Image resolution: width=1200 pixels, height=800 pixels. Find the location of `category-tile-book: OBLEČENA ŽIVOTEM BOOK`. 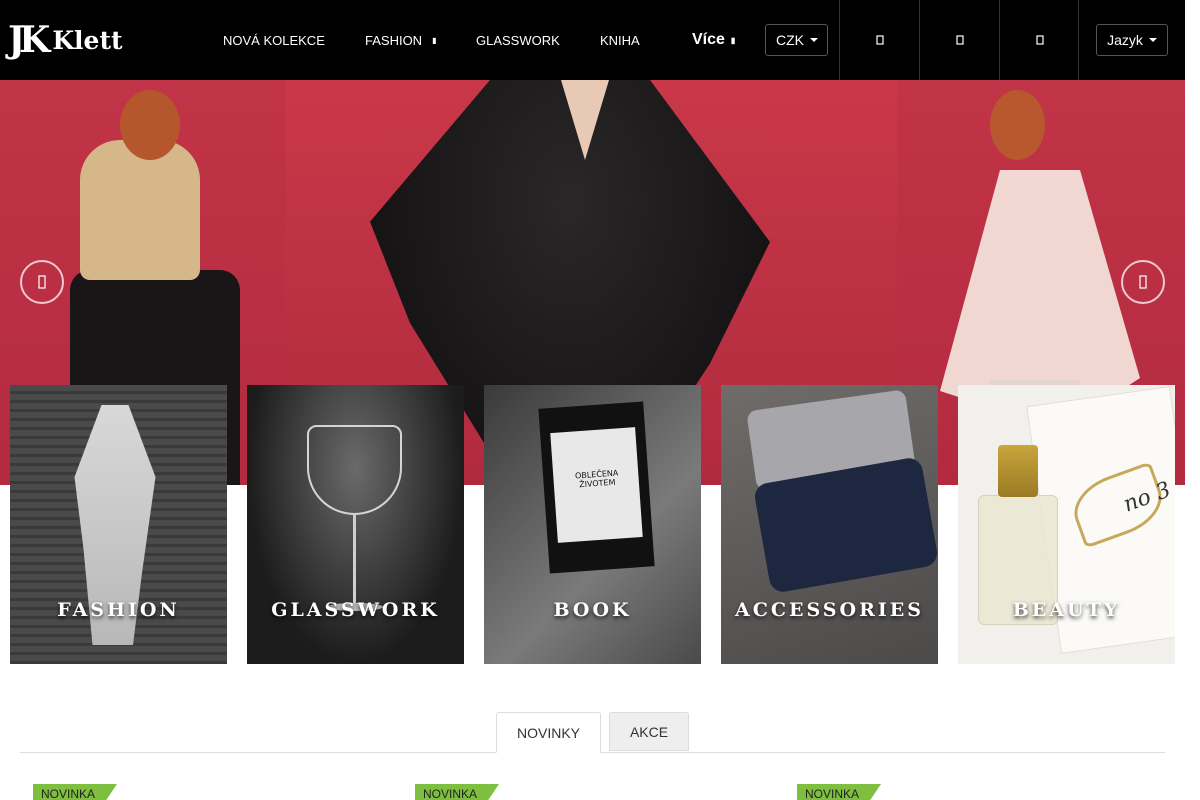

category-tile-book: OBLEČENA ŽIVOTEM BOOK is located at coordinates (592, 524).